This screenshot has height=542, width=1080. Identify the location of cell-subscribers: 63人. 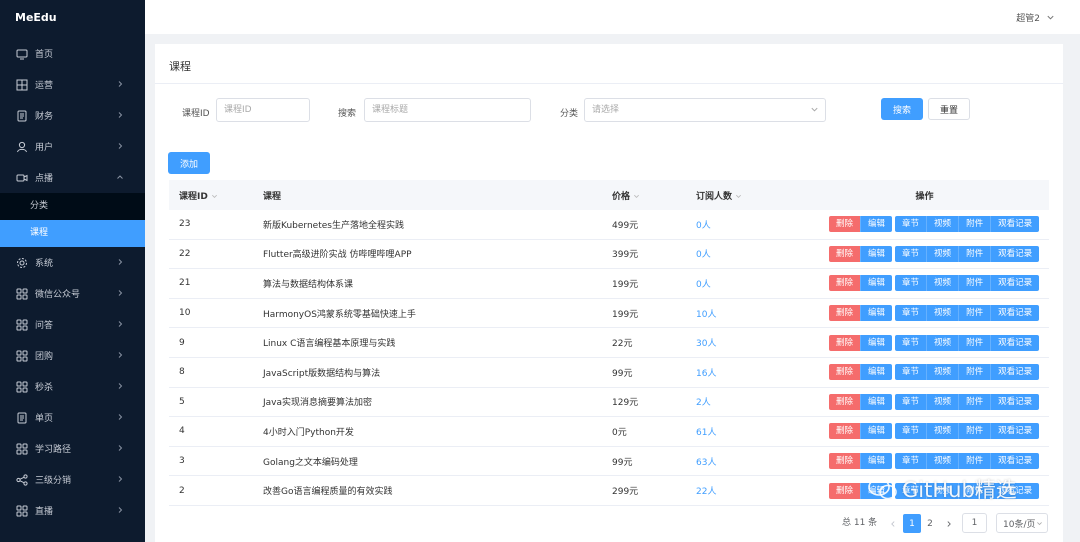
(743, 461).